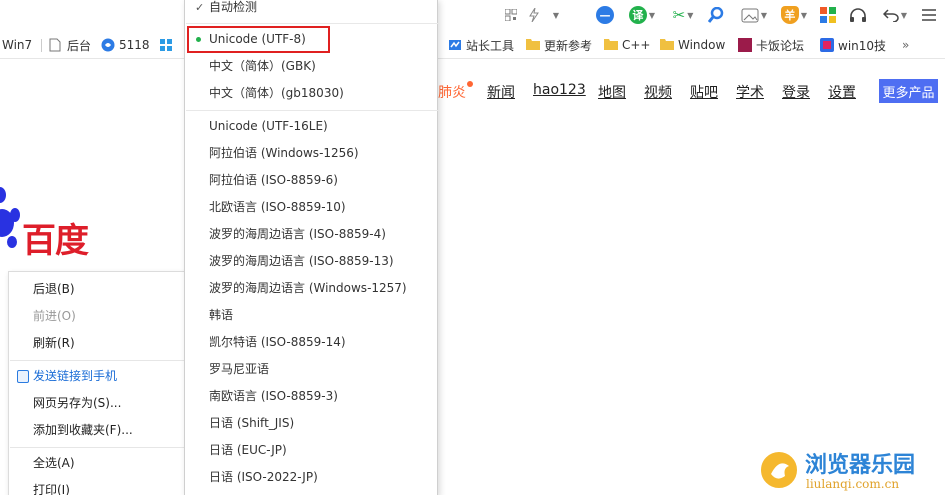 The width and height of the screenshot is (945, 495). What do you see at coordinates (97, 316) in the screenshot?
I see `menu-item-forward: 前进(O)` at bounding box center [97, 316].